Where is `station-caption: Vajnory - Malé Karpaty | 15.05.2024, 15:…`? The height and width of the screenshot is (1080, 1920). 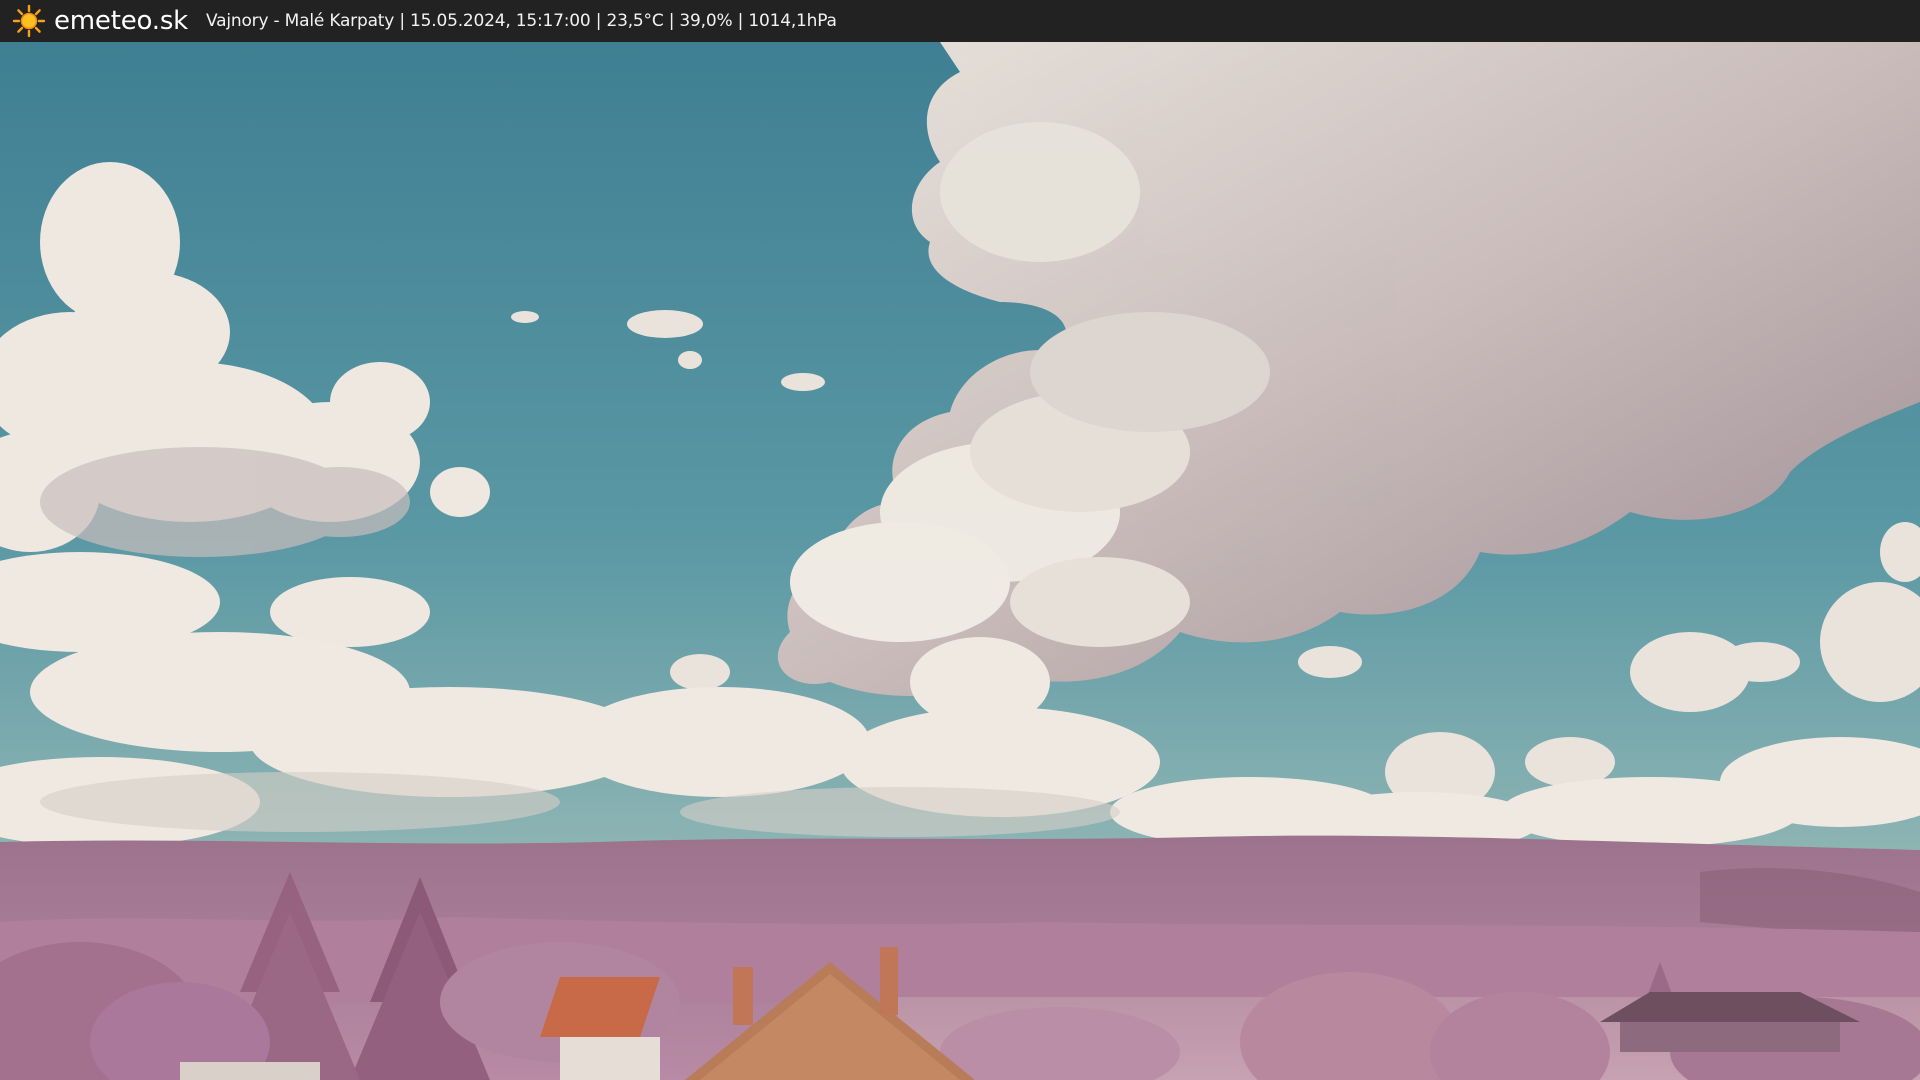 station-caption: Vajnory - Malé Karpaty | 15.05.2024, 15:… is located at coordinates (521, 21).